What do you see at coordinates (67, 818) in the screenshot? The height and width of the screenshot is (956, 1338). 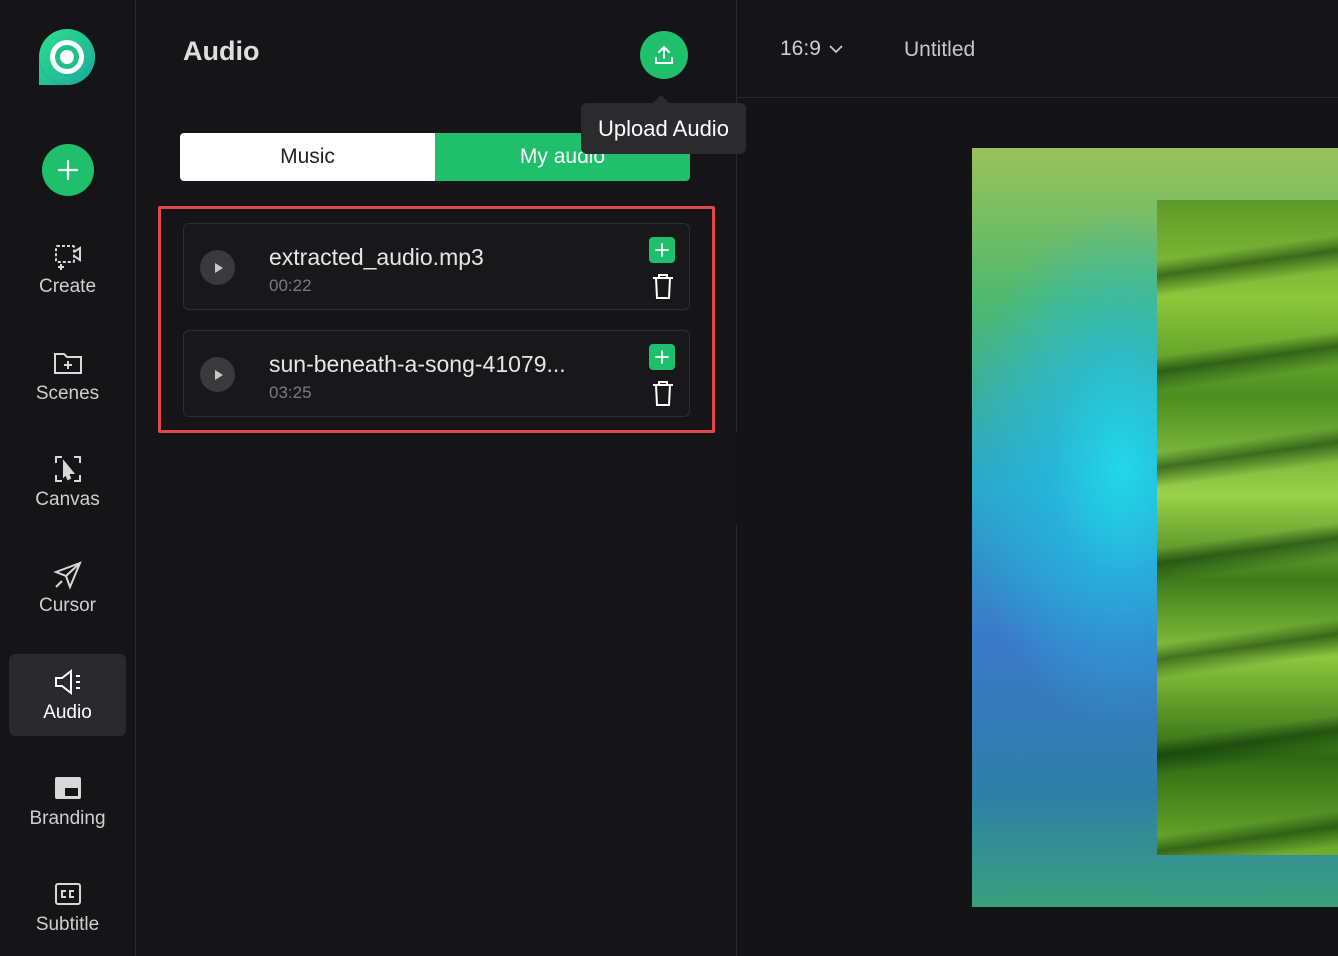 I see `nav-label-branding: Branding` at bounding box center [67, 818].